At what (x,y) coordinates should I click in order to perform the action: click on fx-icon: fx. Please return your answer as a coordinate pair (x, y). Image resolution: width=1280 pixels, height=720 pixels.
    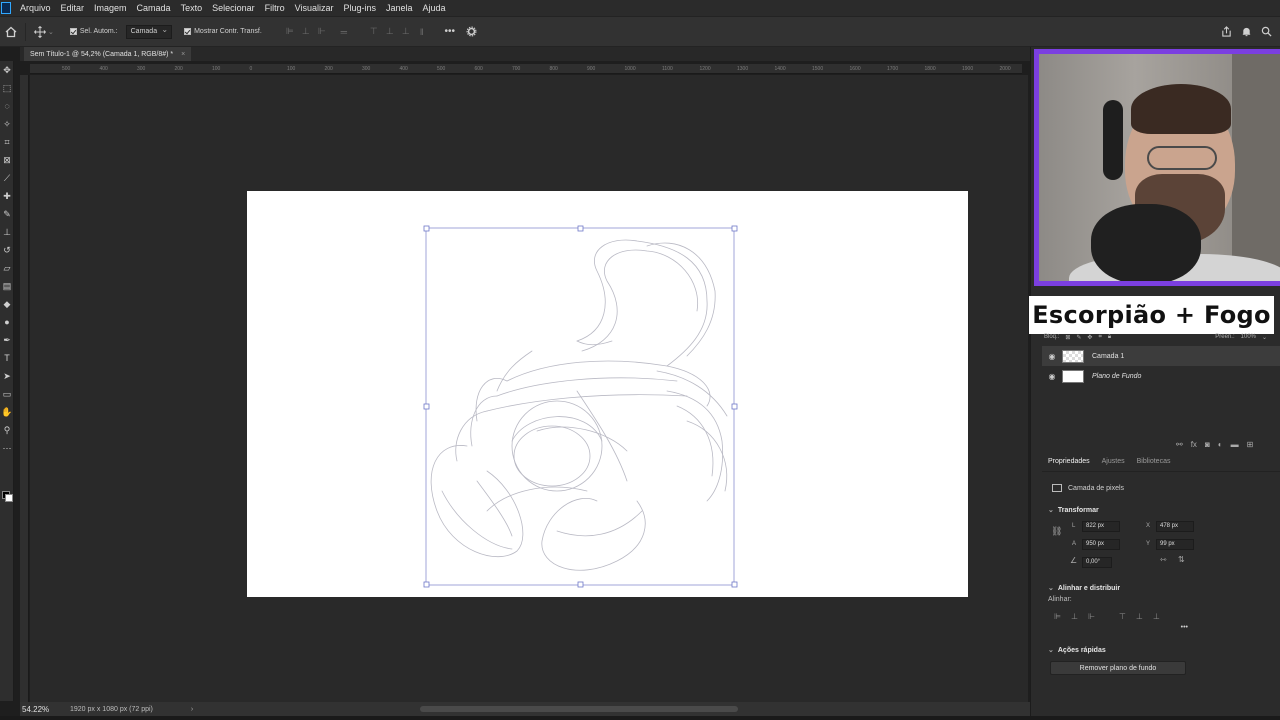
    Looking at the image, I should click on (1194, 444).